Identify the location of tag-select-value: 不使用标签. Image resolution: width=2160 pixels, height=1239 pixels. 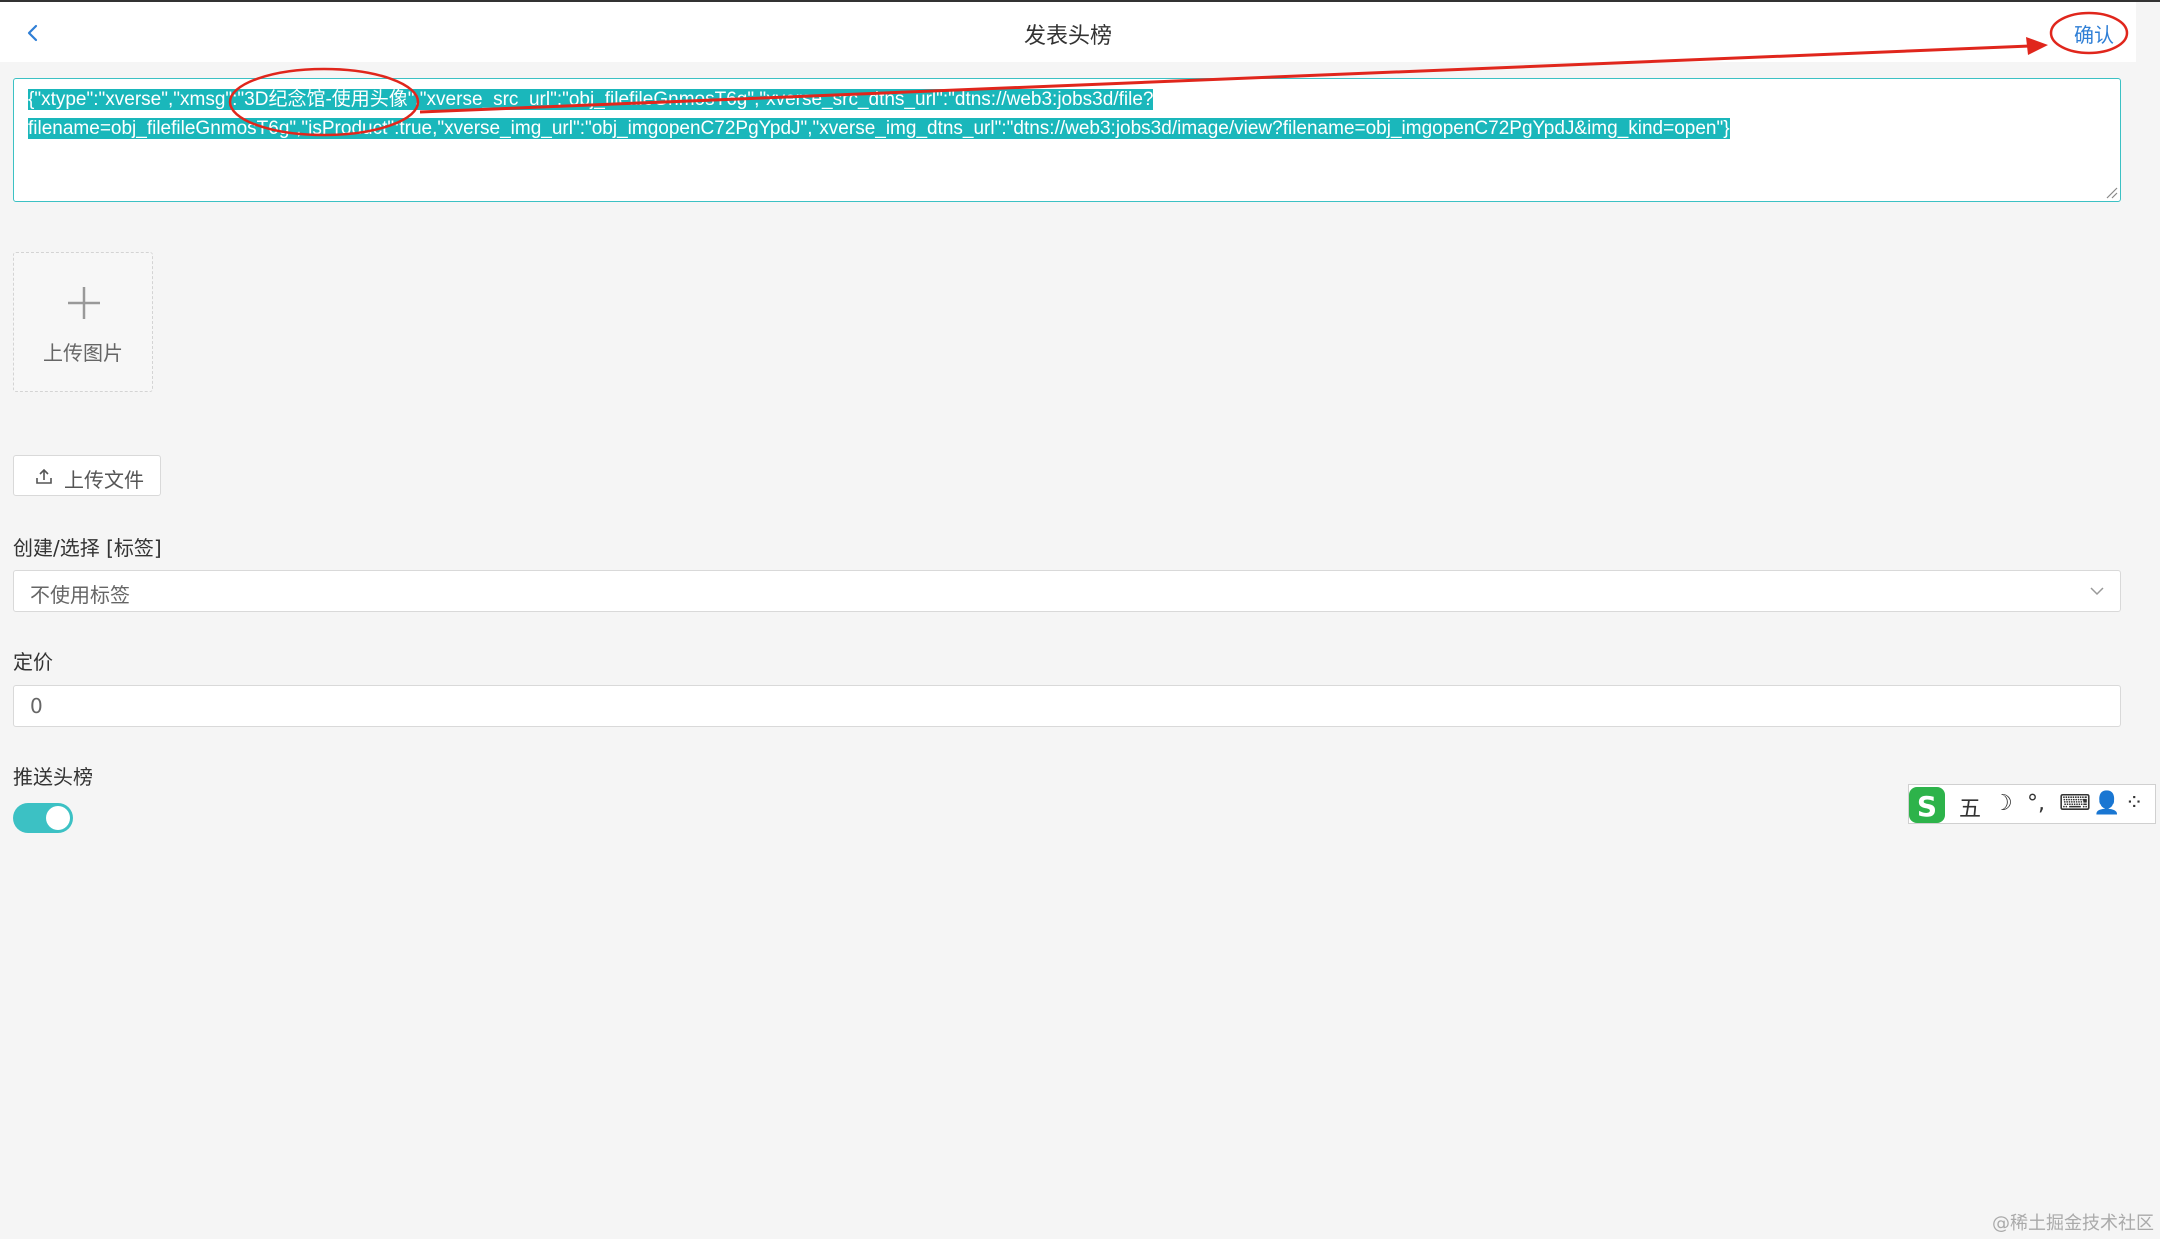
(80, 595).